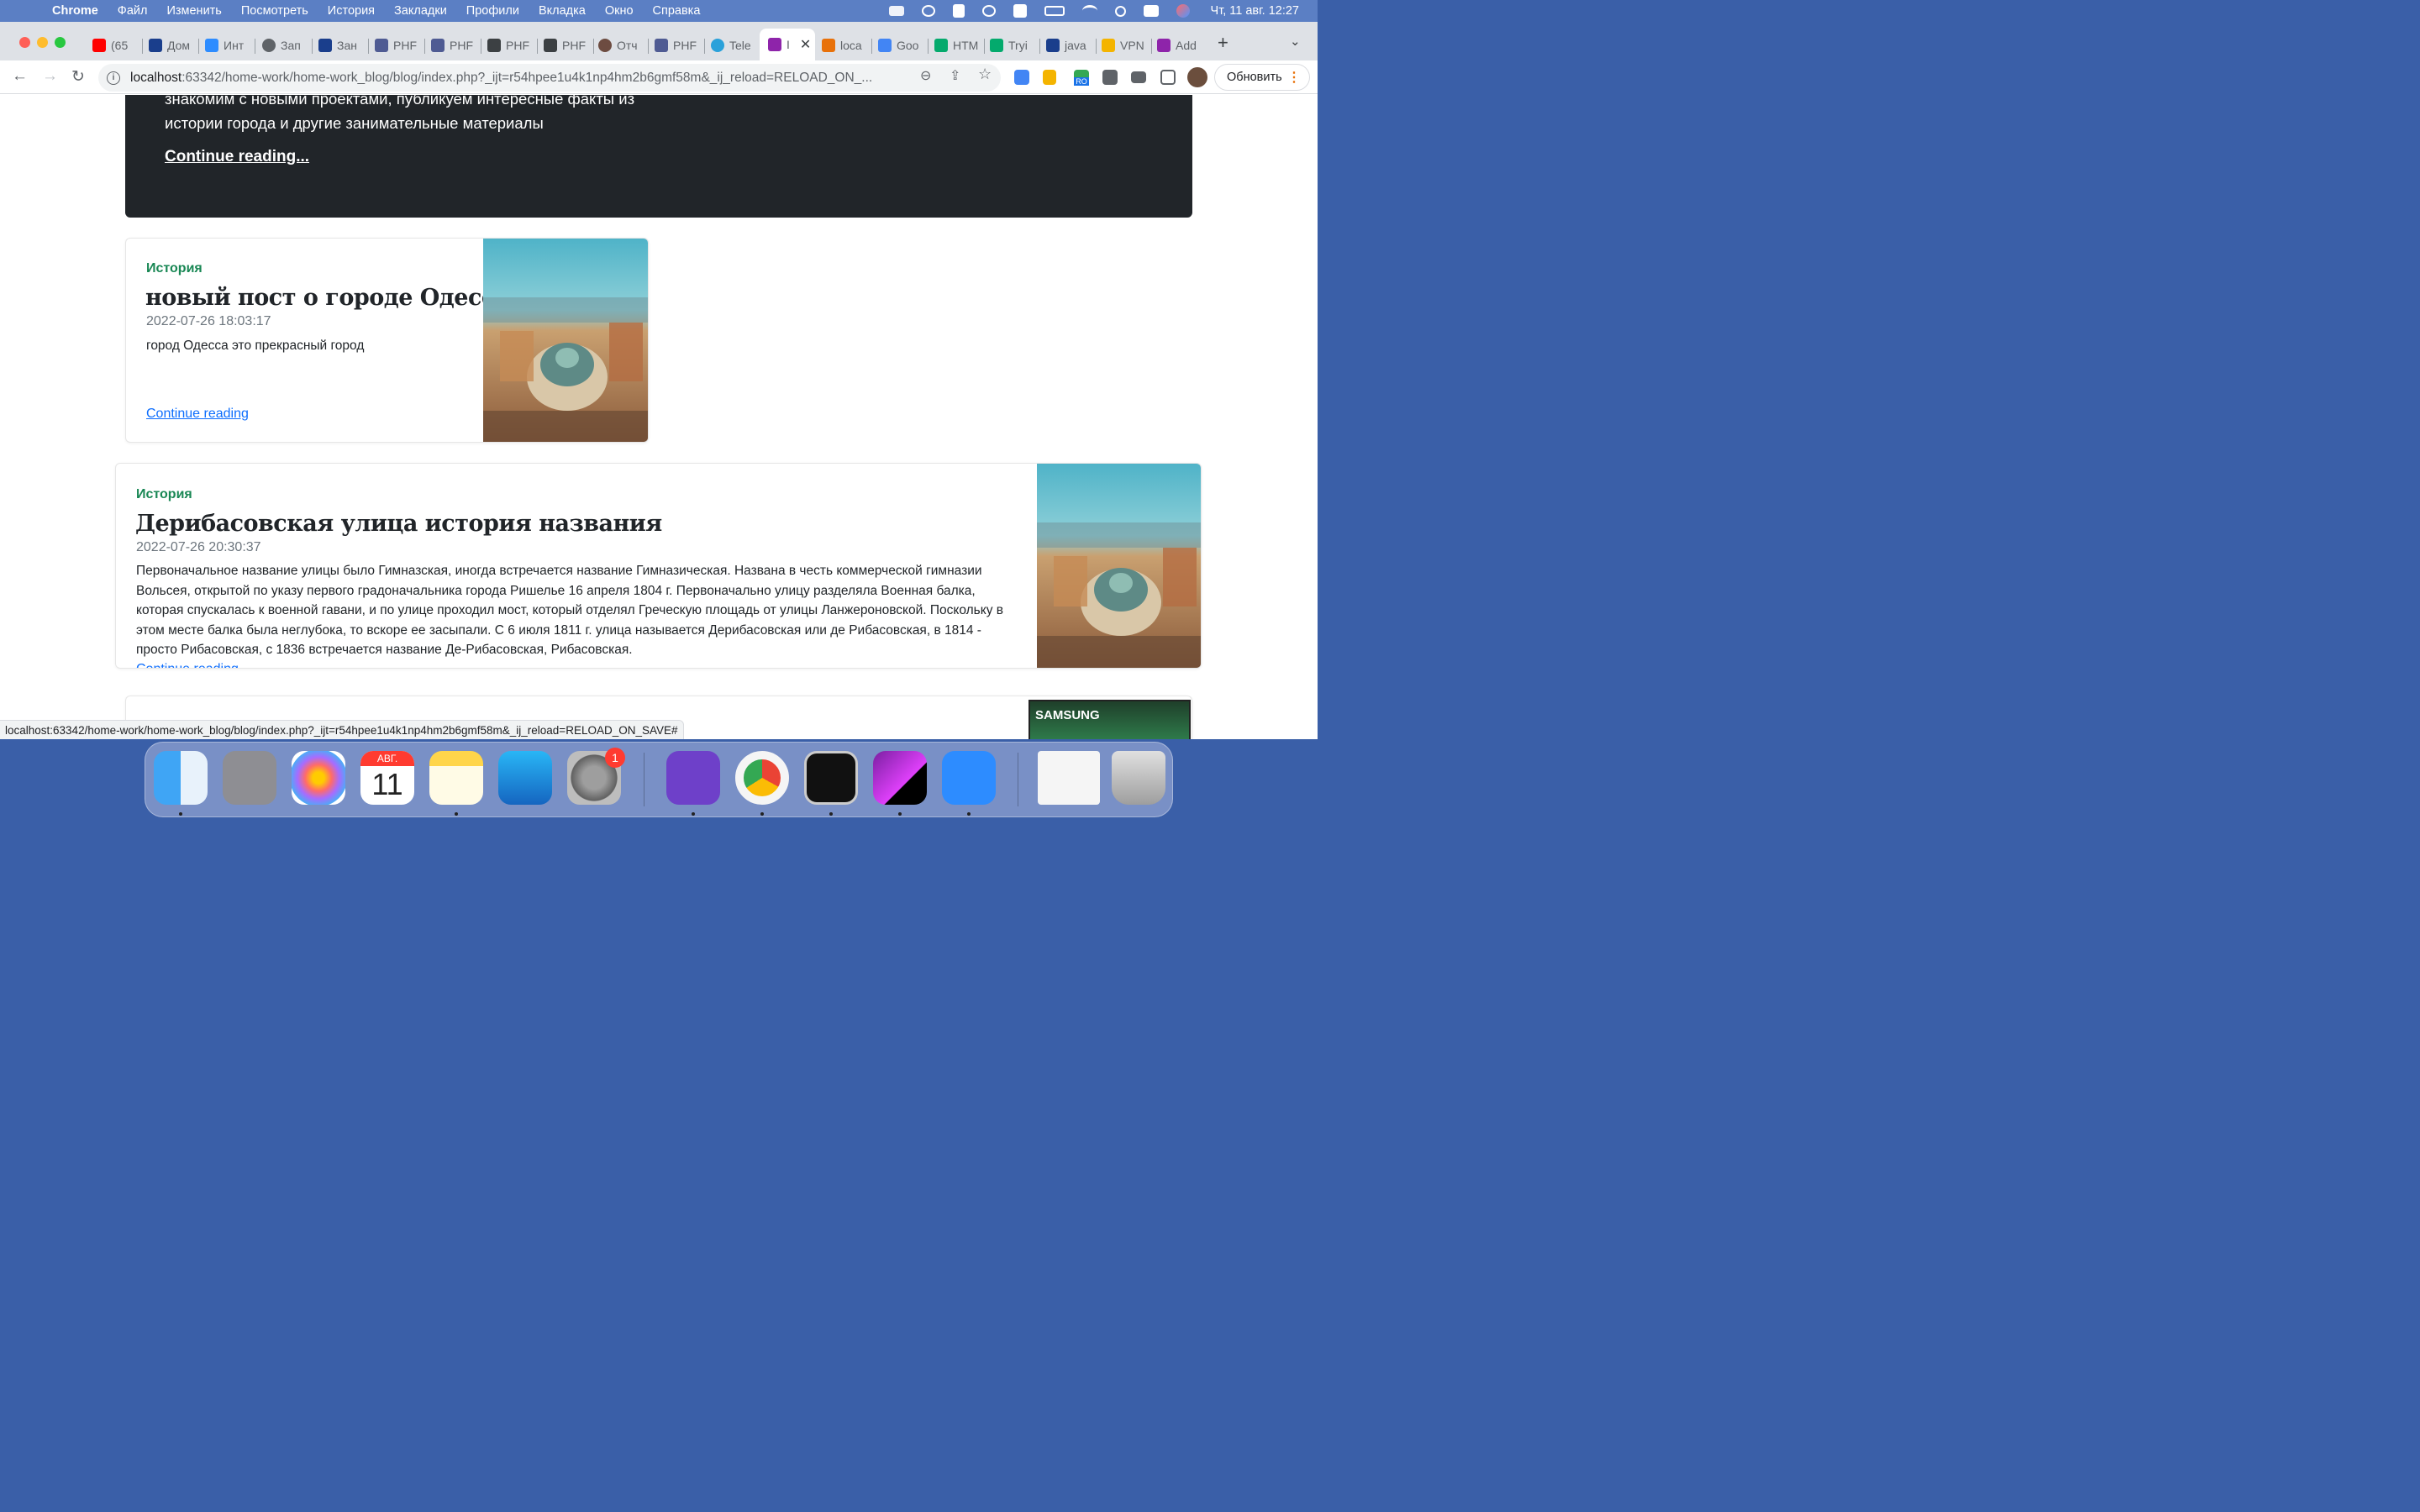 The height and width of the screenshot is (1512, 2420). Describe the element at coordinates (1295, 41) in the screenshot. I see `tab-search-chevron-icon: ⌄` at that location.